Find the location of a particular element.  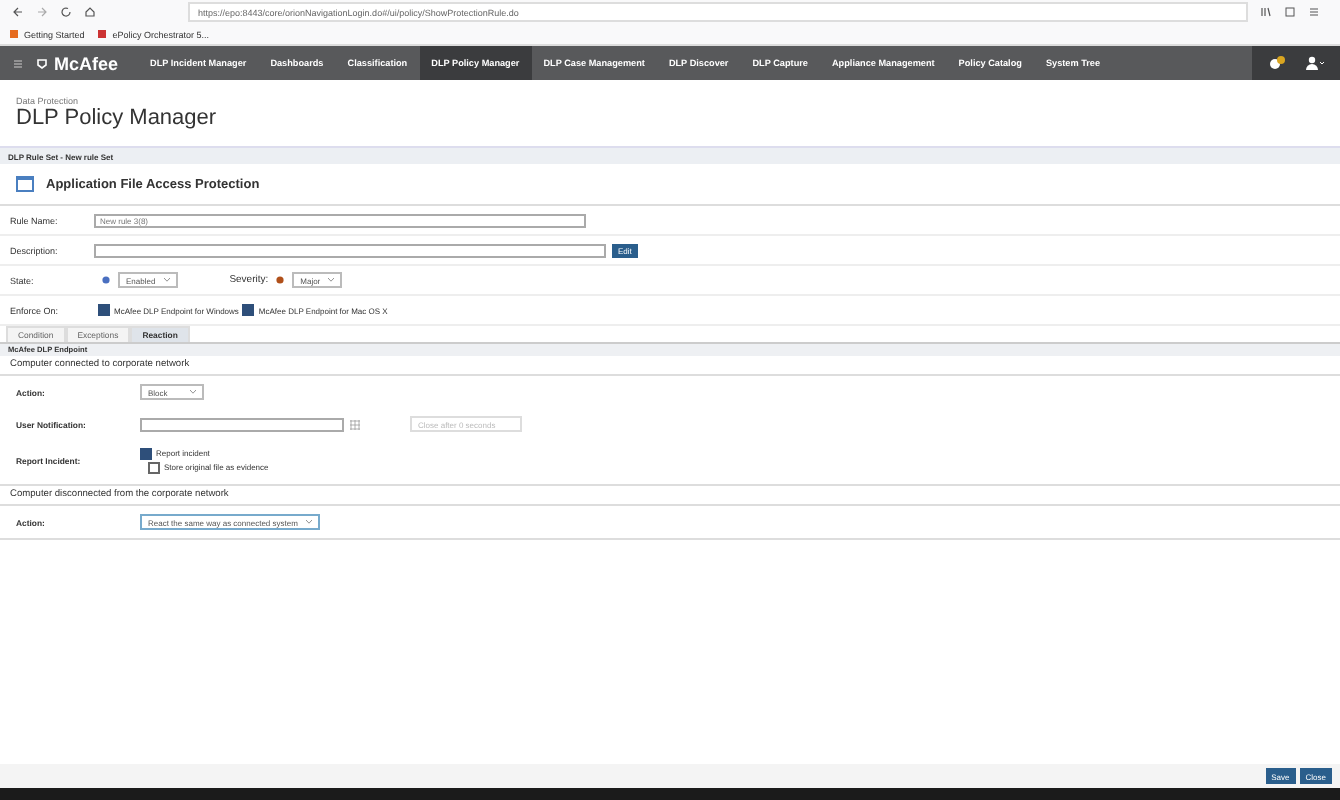

page-title: DLP Policy Manager is located at coordinates (117, 118).